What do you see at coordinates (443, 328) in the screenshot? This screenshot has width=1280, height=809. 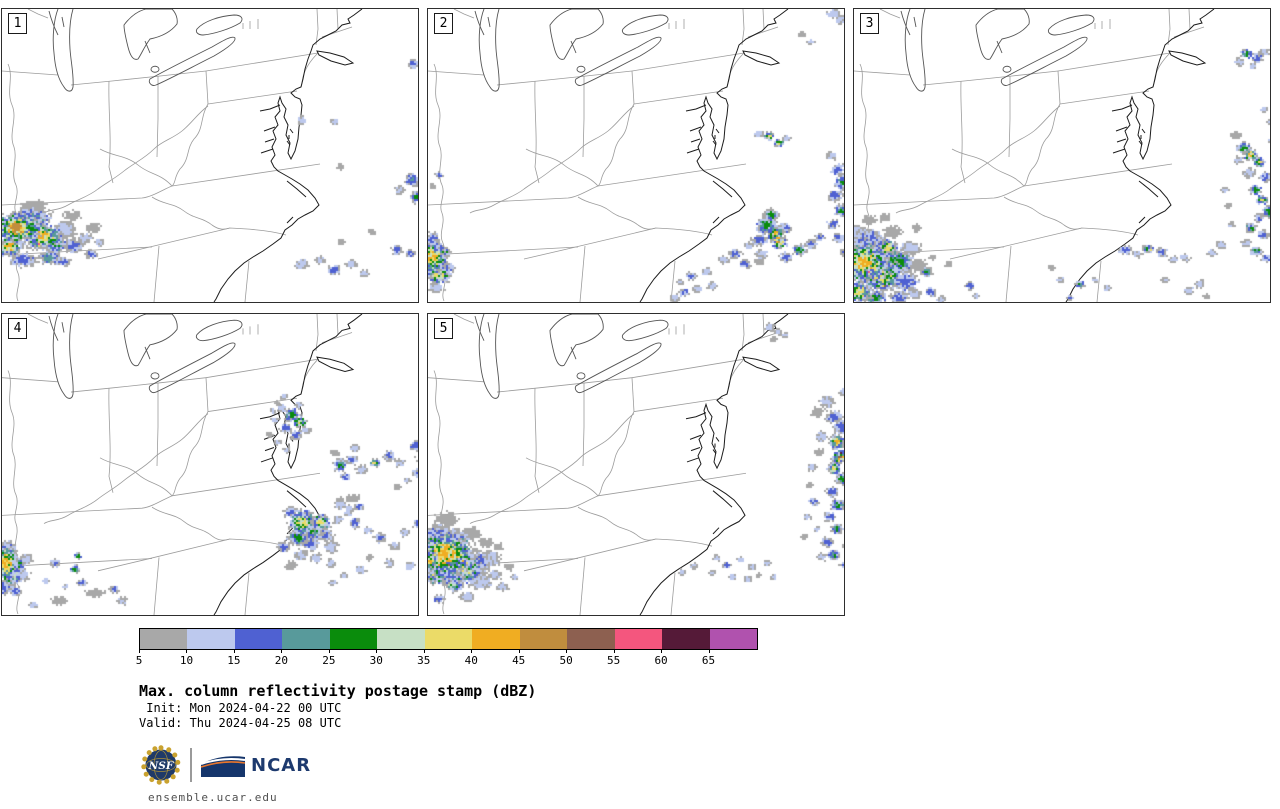 I see `member-number: 5` at bounding box center [443, 328].